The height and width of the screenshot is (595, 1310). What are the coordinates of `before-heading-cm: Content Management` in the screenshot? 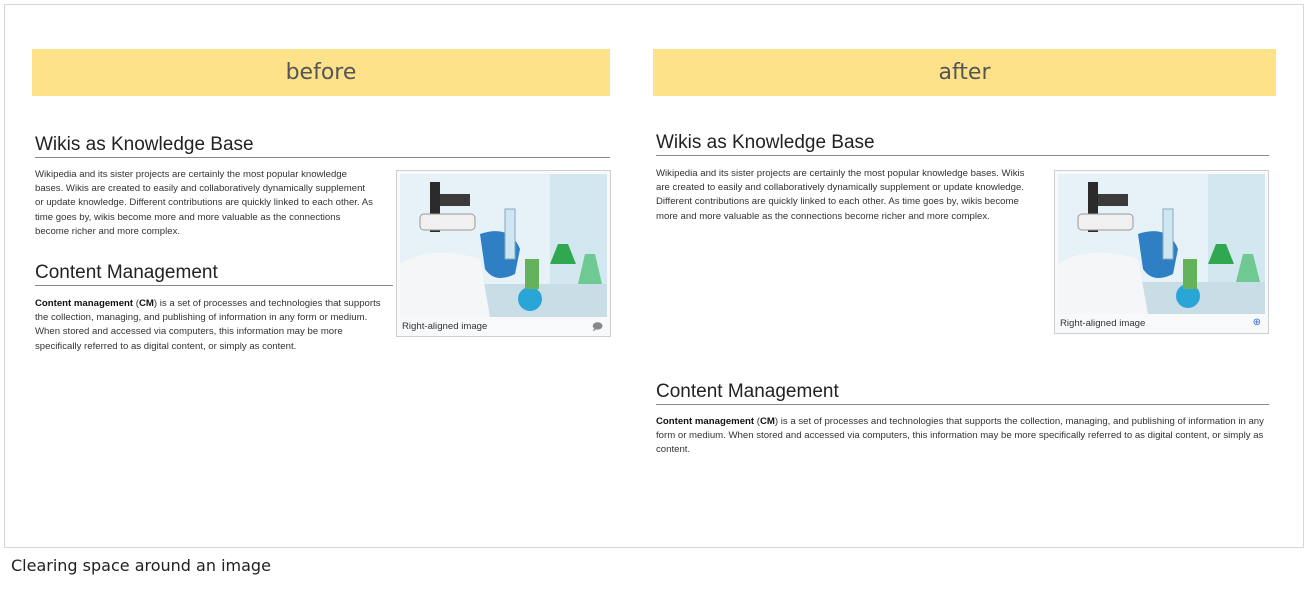 It's located at (214, 274).